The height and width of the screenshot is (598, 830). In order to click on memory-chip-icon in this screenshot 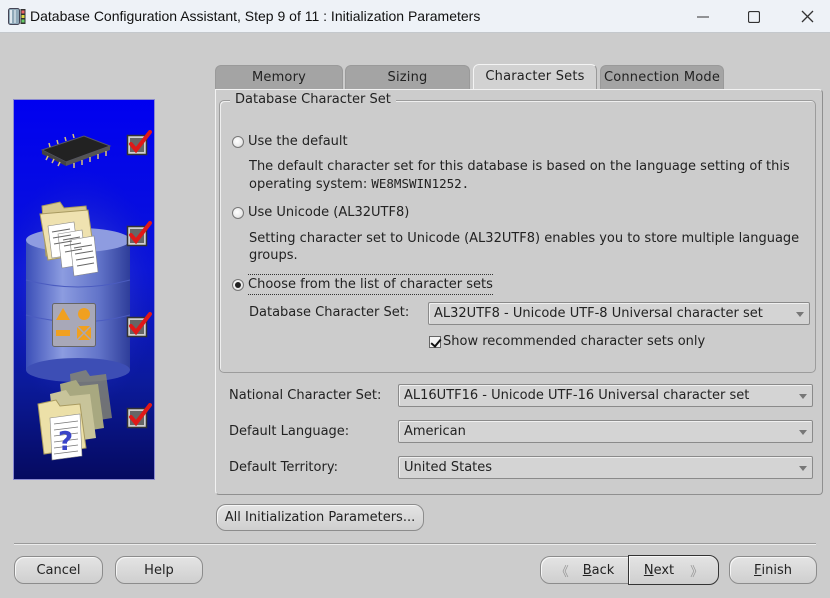, I will do `click(76, 150)`.